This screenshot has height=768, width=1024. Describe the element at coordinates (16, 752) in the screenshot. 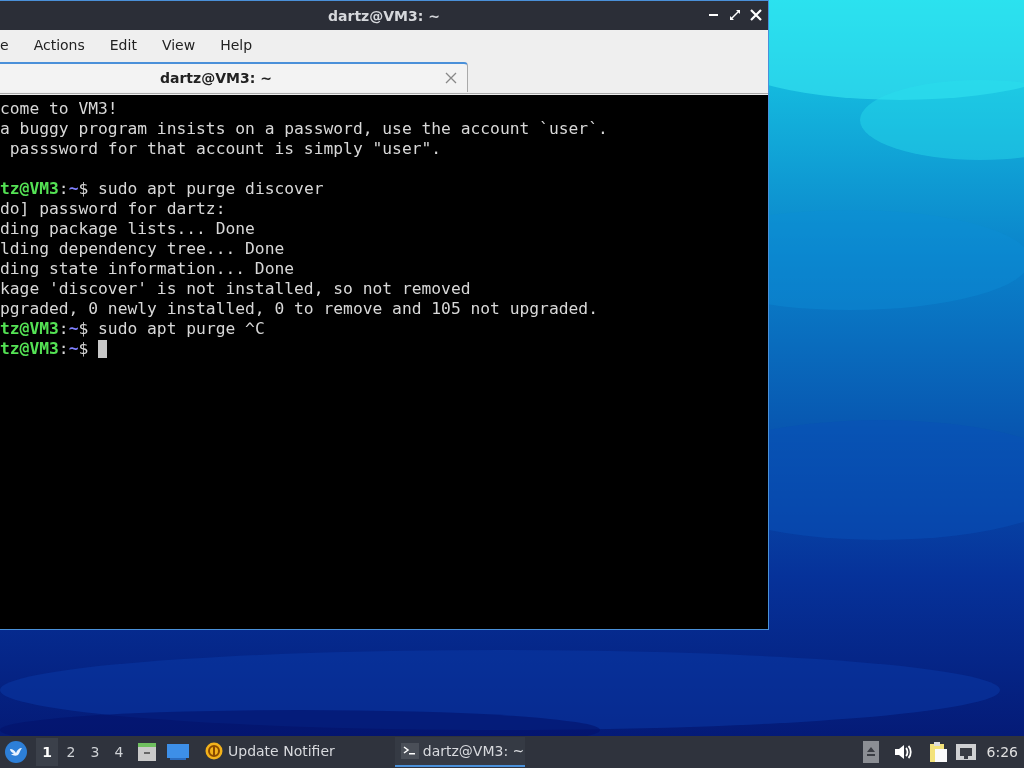

I see `bird-icon` at that location.